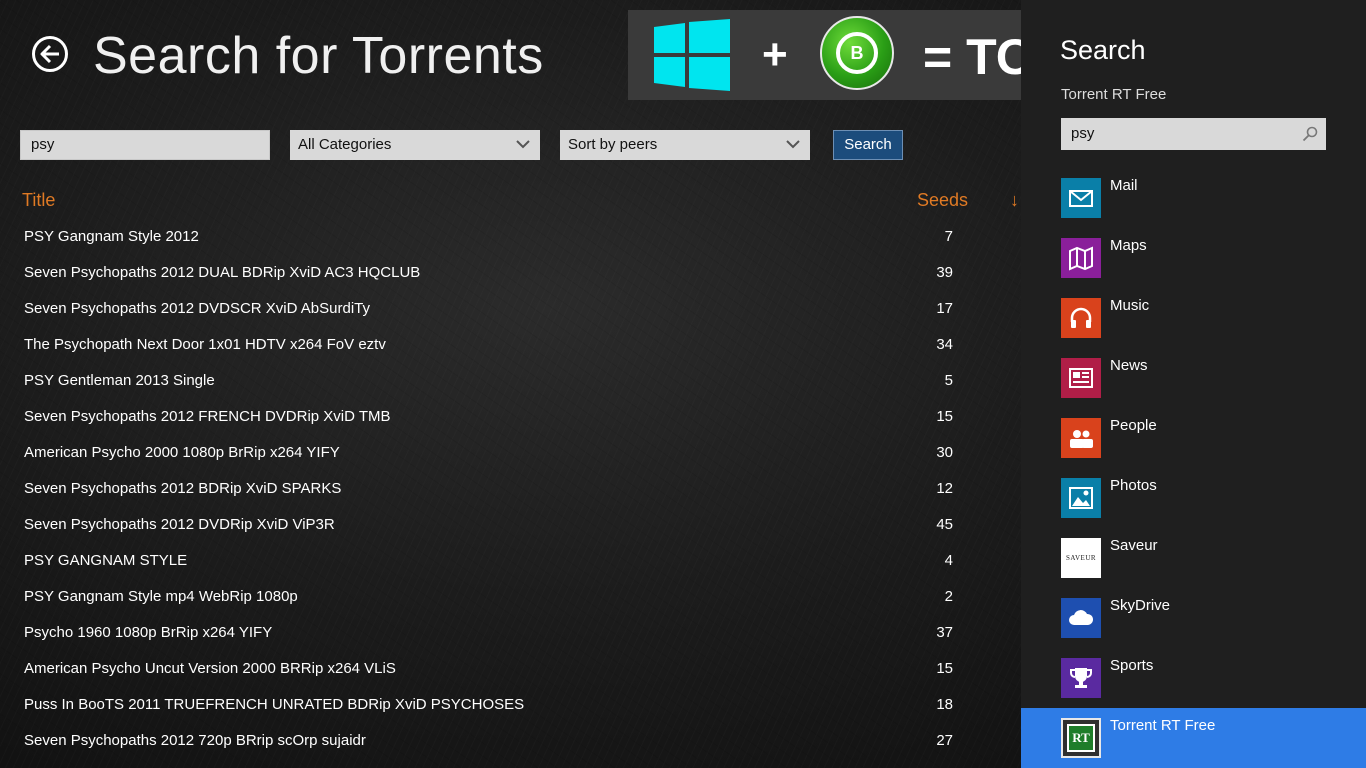 The image size is (1366, 768). I want to click on table-row: PSY Gentleman 2013 Single 5, so click(510, 381).